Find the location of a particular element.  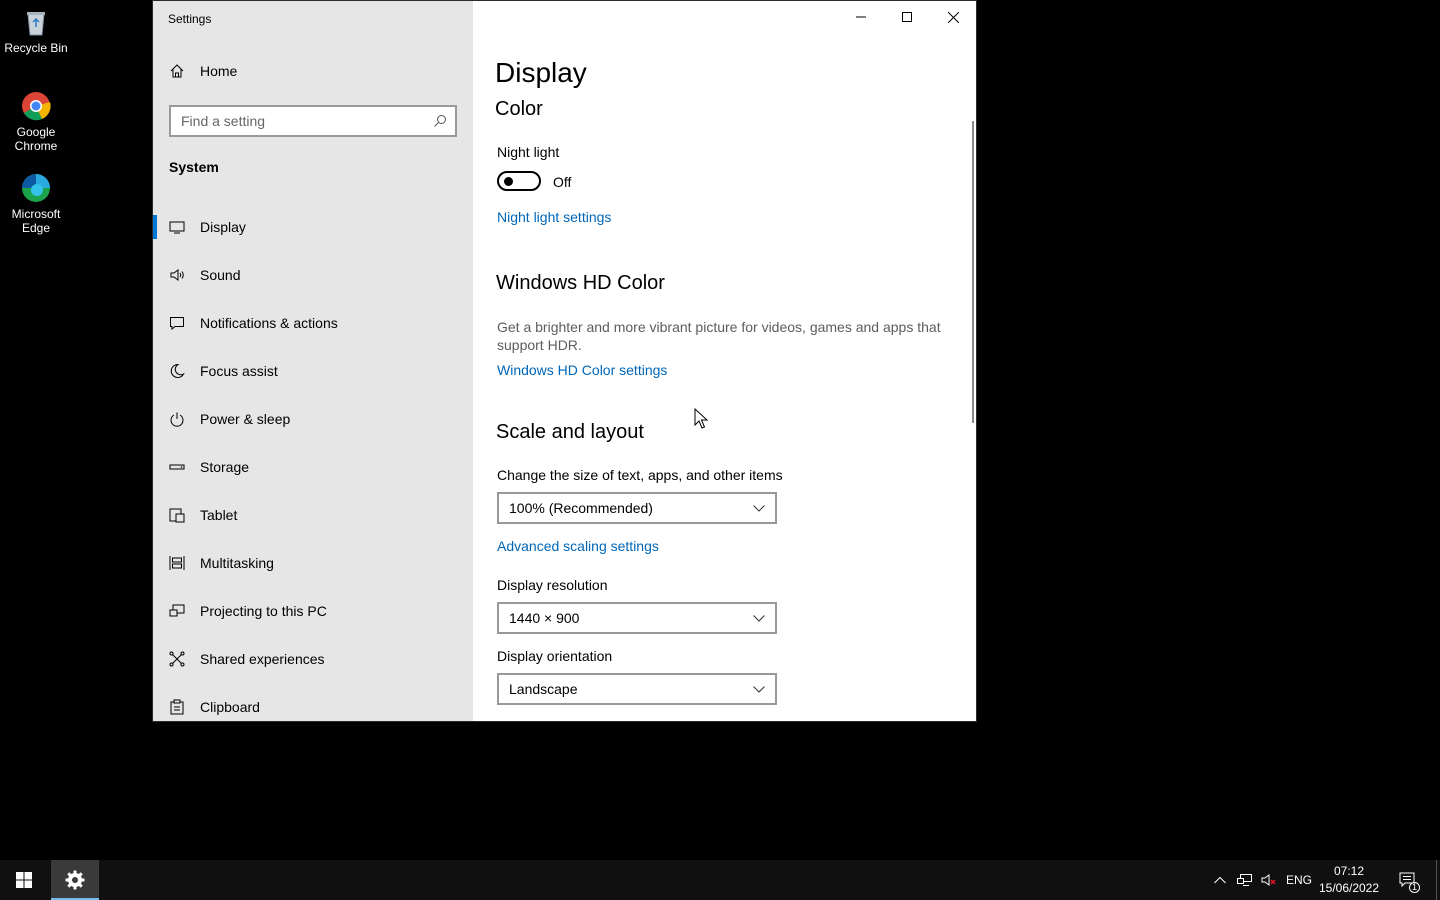

hd-color-settings-link: Windows HD Color settings is located at coordinates (582, 370).